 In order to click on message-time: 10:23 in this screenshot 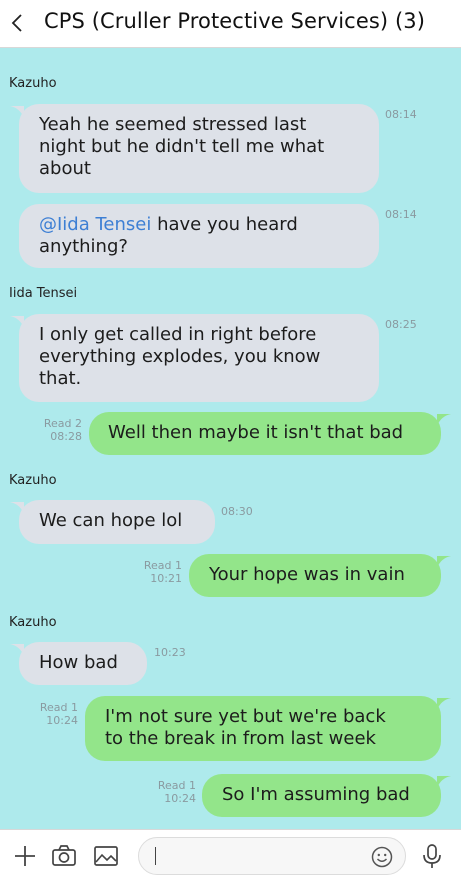, I will do `click(170, 652)`.